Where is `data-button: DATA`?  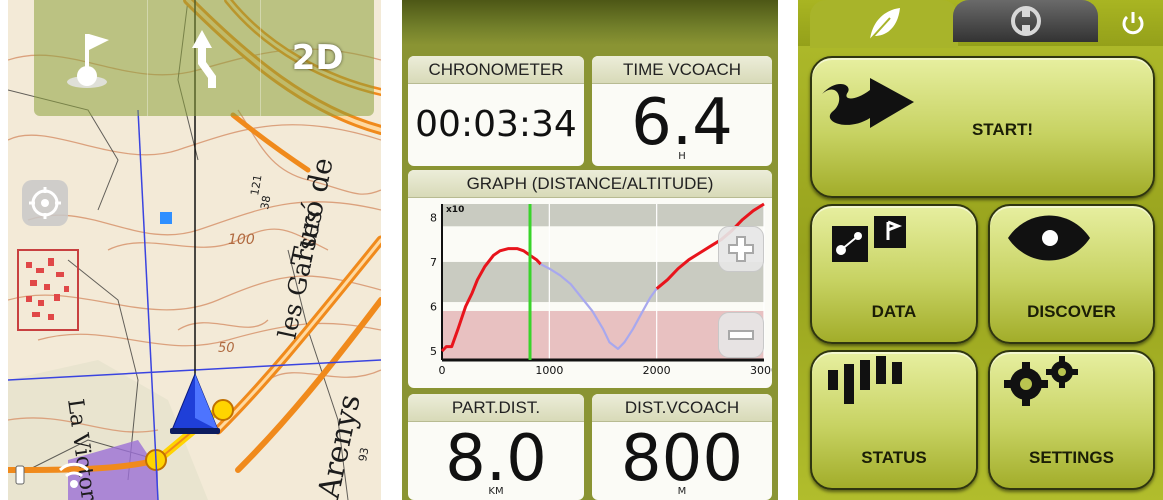 data-button: DATA is located at coordinates (894, 274).